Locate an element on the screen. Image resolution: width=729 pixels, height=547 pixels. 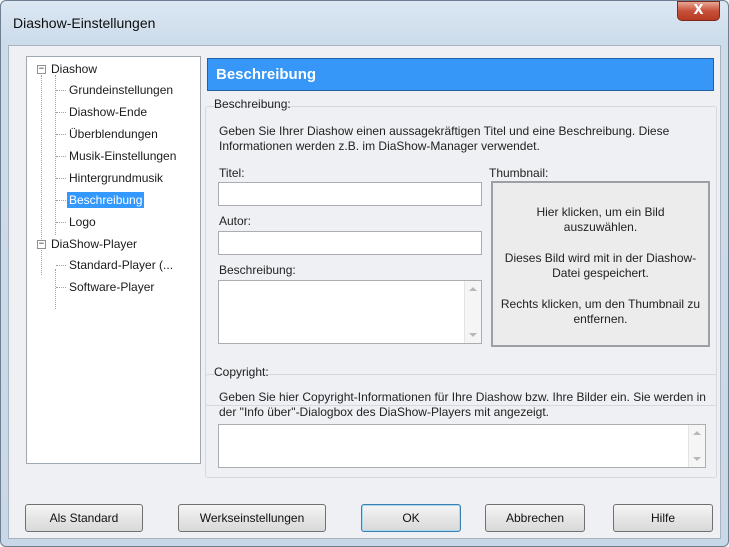
beschreibung-group-legend: Beschreibung: is located at coordinates (252, 104).